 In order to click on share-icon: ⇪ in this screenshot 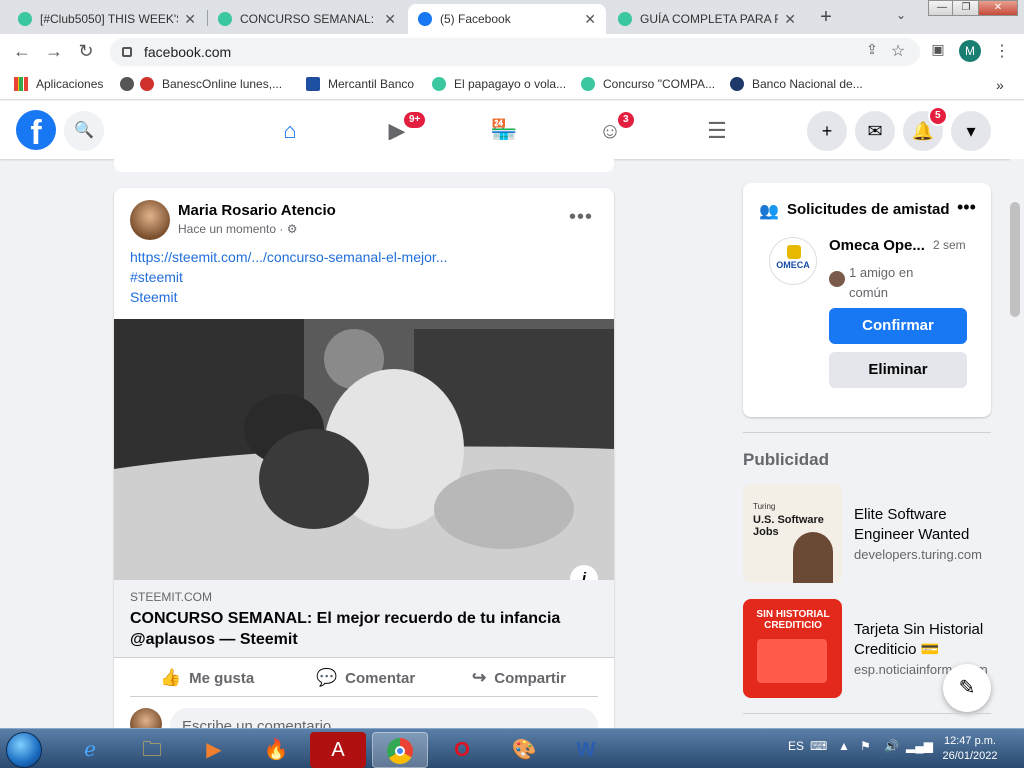, I will do `click(872, 49)`.